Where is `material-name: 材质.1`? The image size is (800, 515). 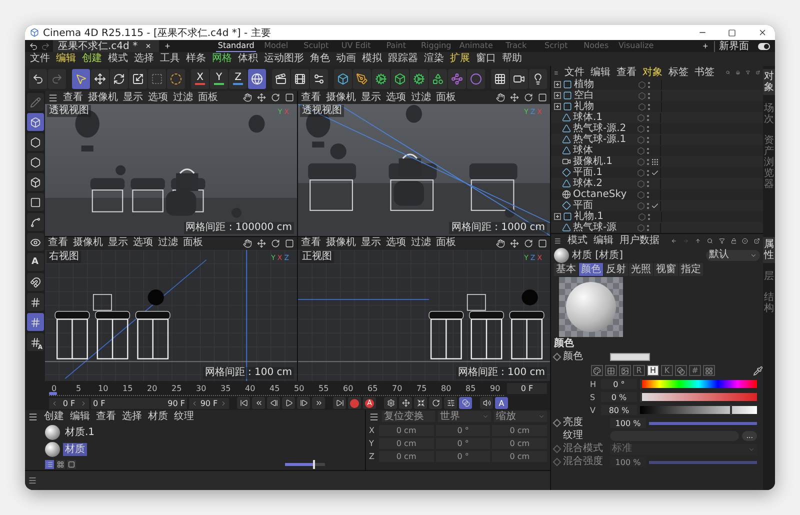
material-name: 材质.1 is located at coordinates (80, 432).